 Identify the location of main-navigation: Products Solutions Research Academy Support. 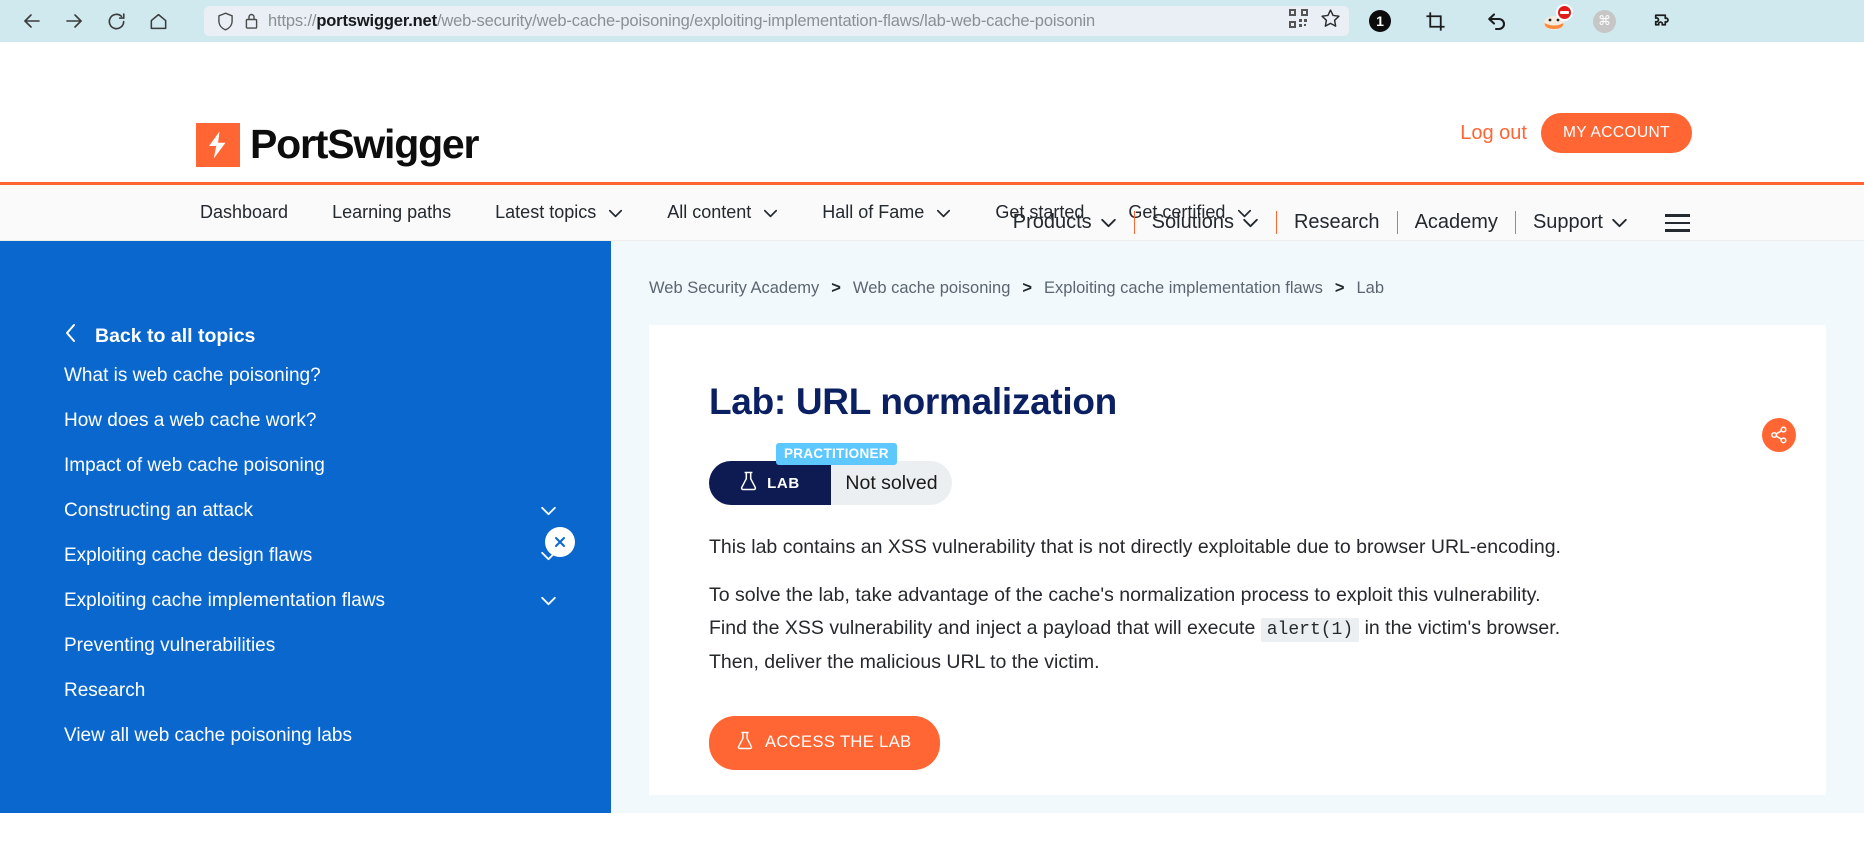
(1344, 223).